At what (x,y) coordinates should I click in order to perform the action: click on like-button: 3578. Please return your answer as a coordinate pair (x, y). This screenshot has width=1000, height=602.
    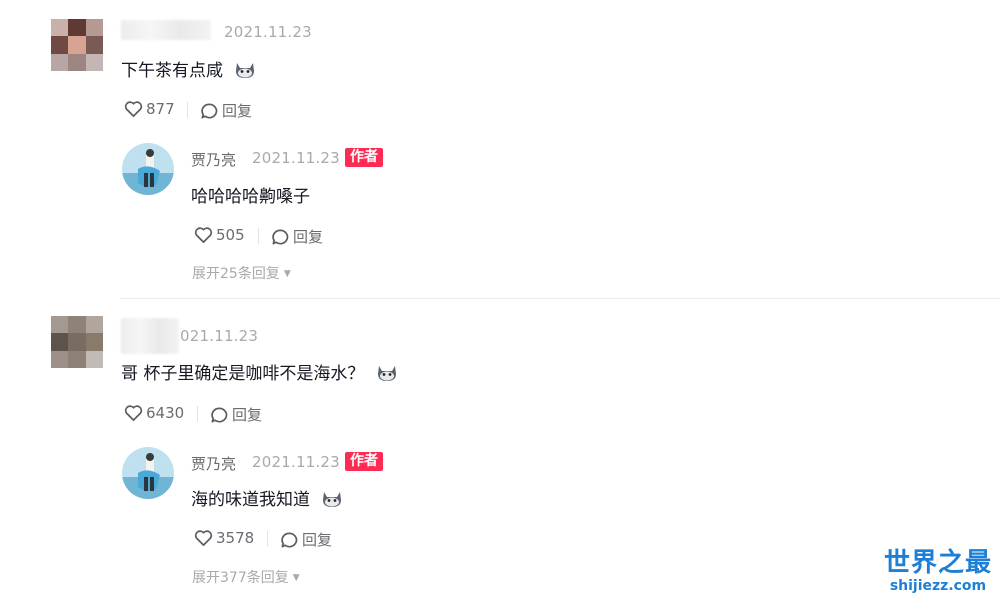
    Looking at the image, I should click on (224, 538).